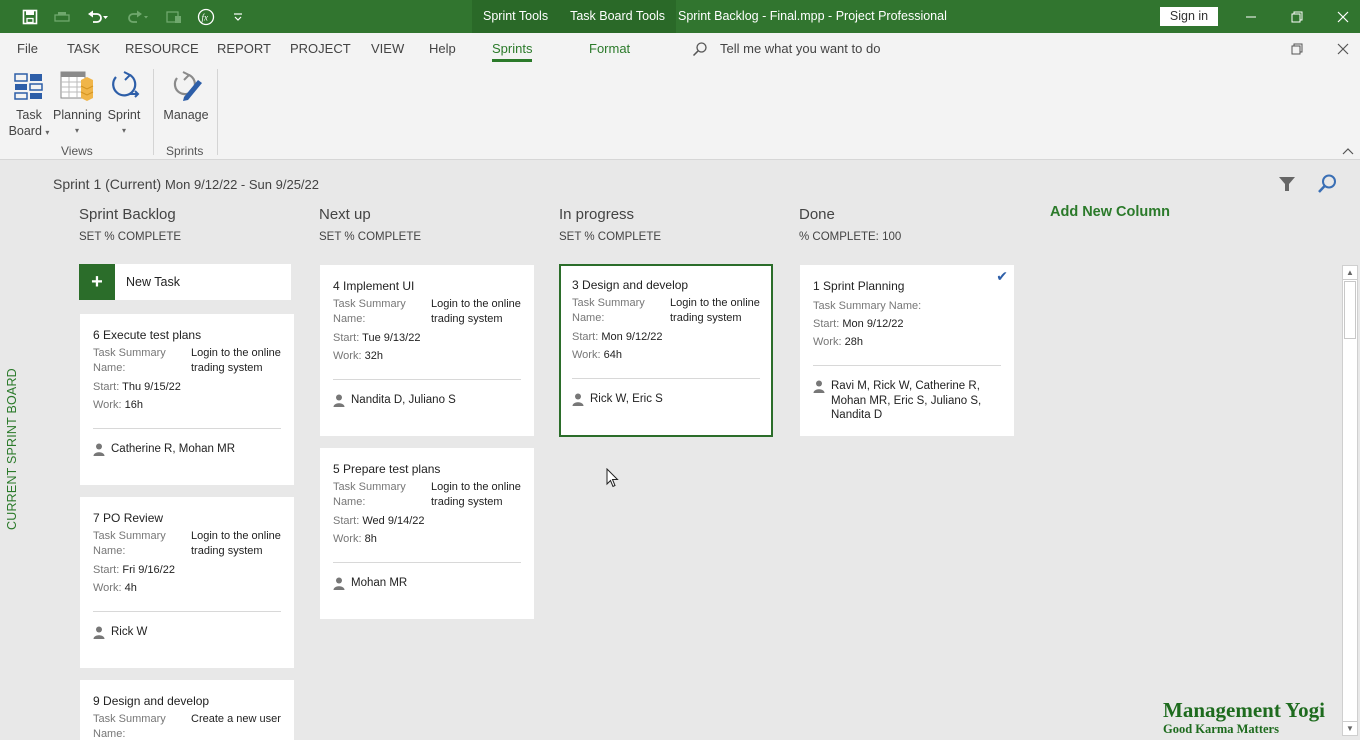 This screenshot has height=740, width=1360. What do you see at coordinates (374, 286) in the screenshot?
I see `card-title: 4 Implement UI` at bounding box center [374, 286].